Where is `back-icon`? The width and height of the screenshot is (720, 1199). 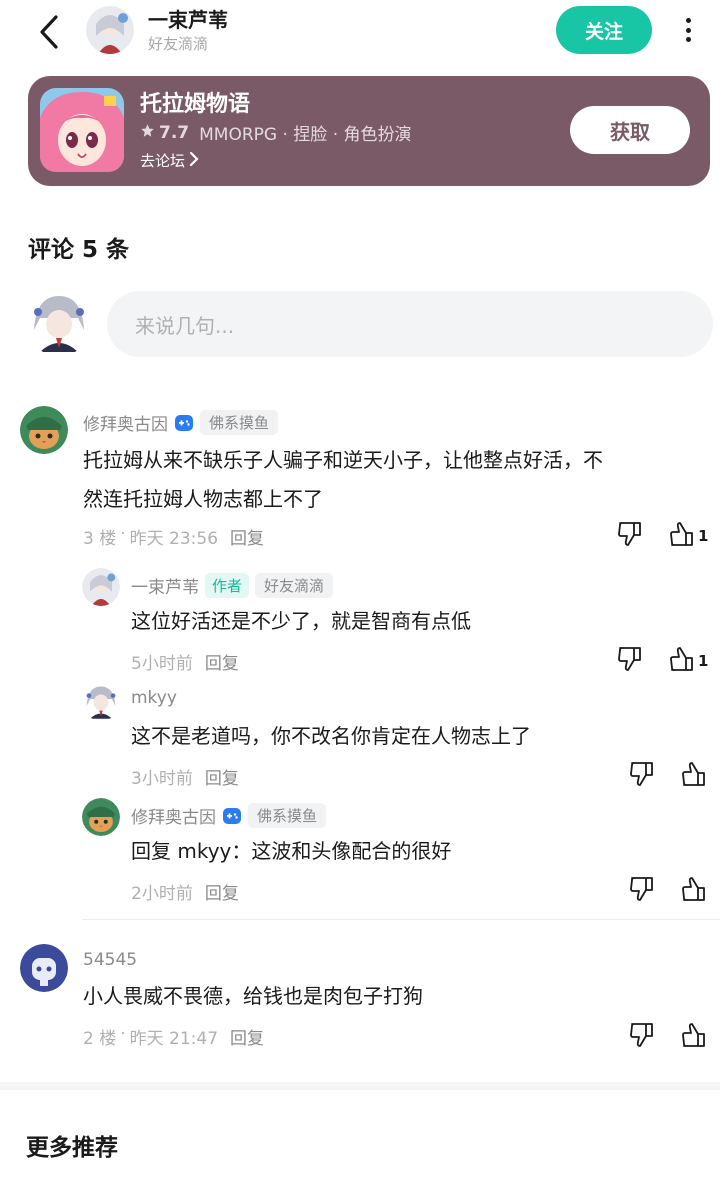
back-icon is located at coordinates (49, 32).